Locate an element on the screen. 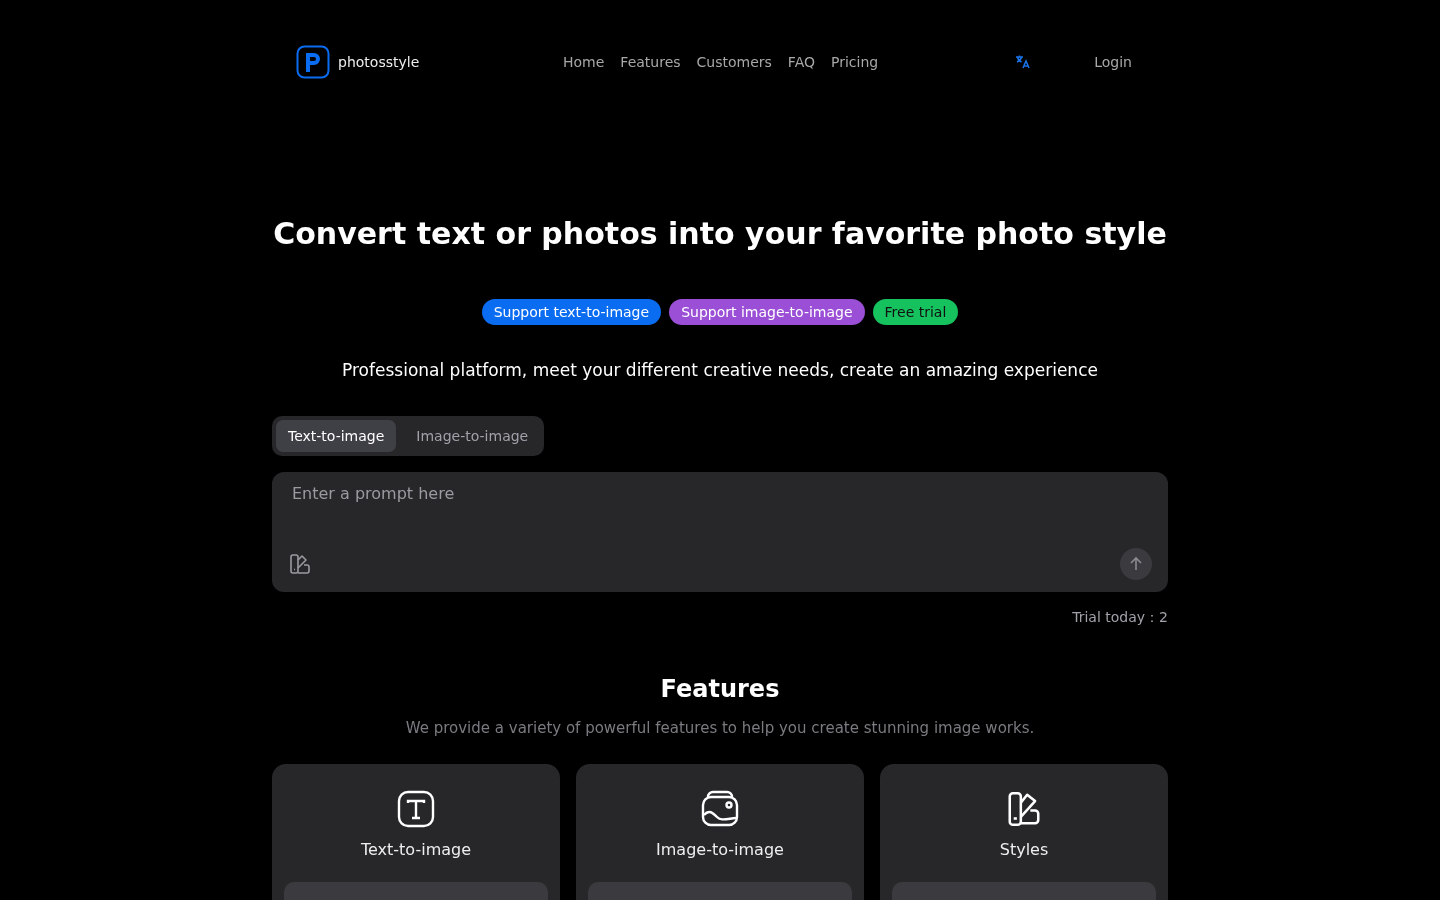  arrow-up-icon is located at coordinates (1136, 564).